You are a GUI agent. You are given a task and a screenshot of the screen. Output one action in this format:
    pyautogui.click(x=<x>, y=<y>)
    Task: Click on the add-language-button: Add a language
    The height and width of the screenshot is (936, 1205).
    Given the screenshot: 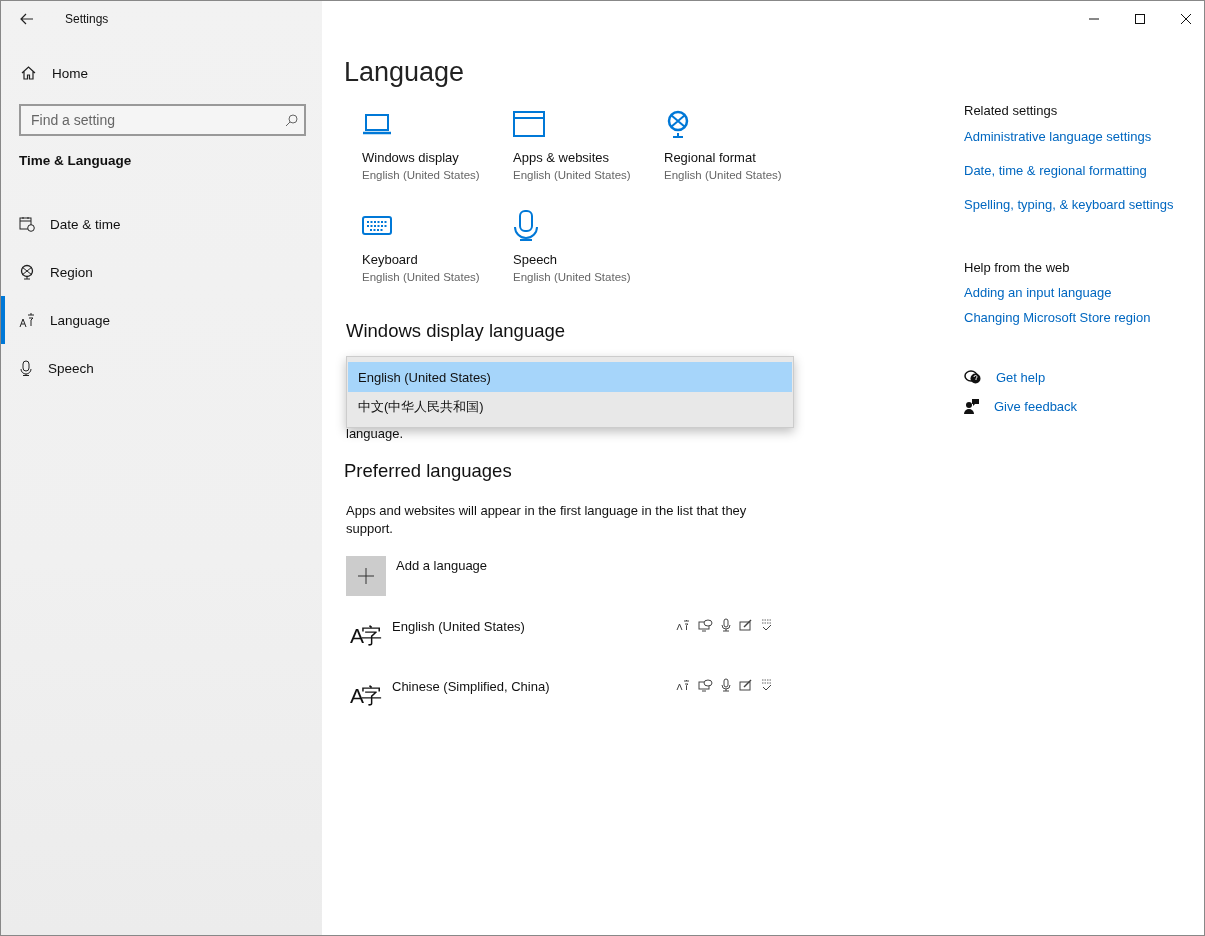 What is the action you would take?
    pyautogui.click(x=580, y=576)
    